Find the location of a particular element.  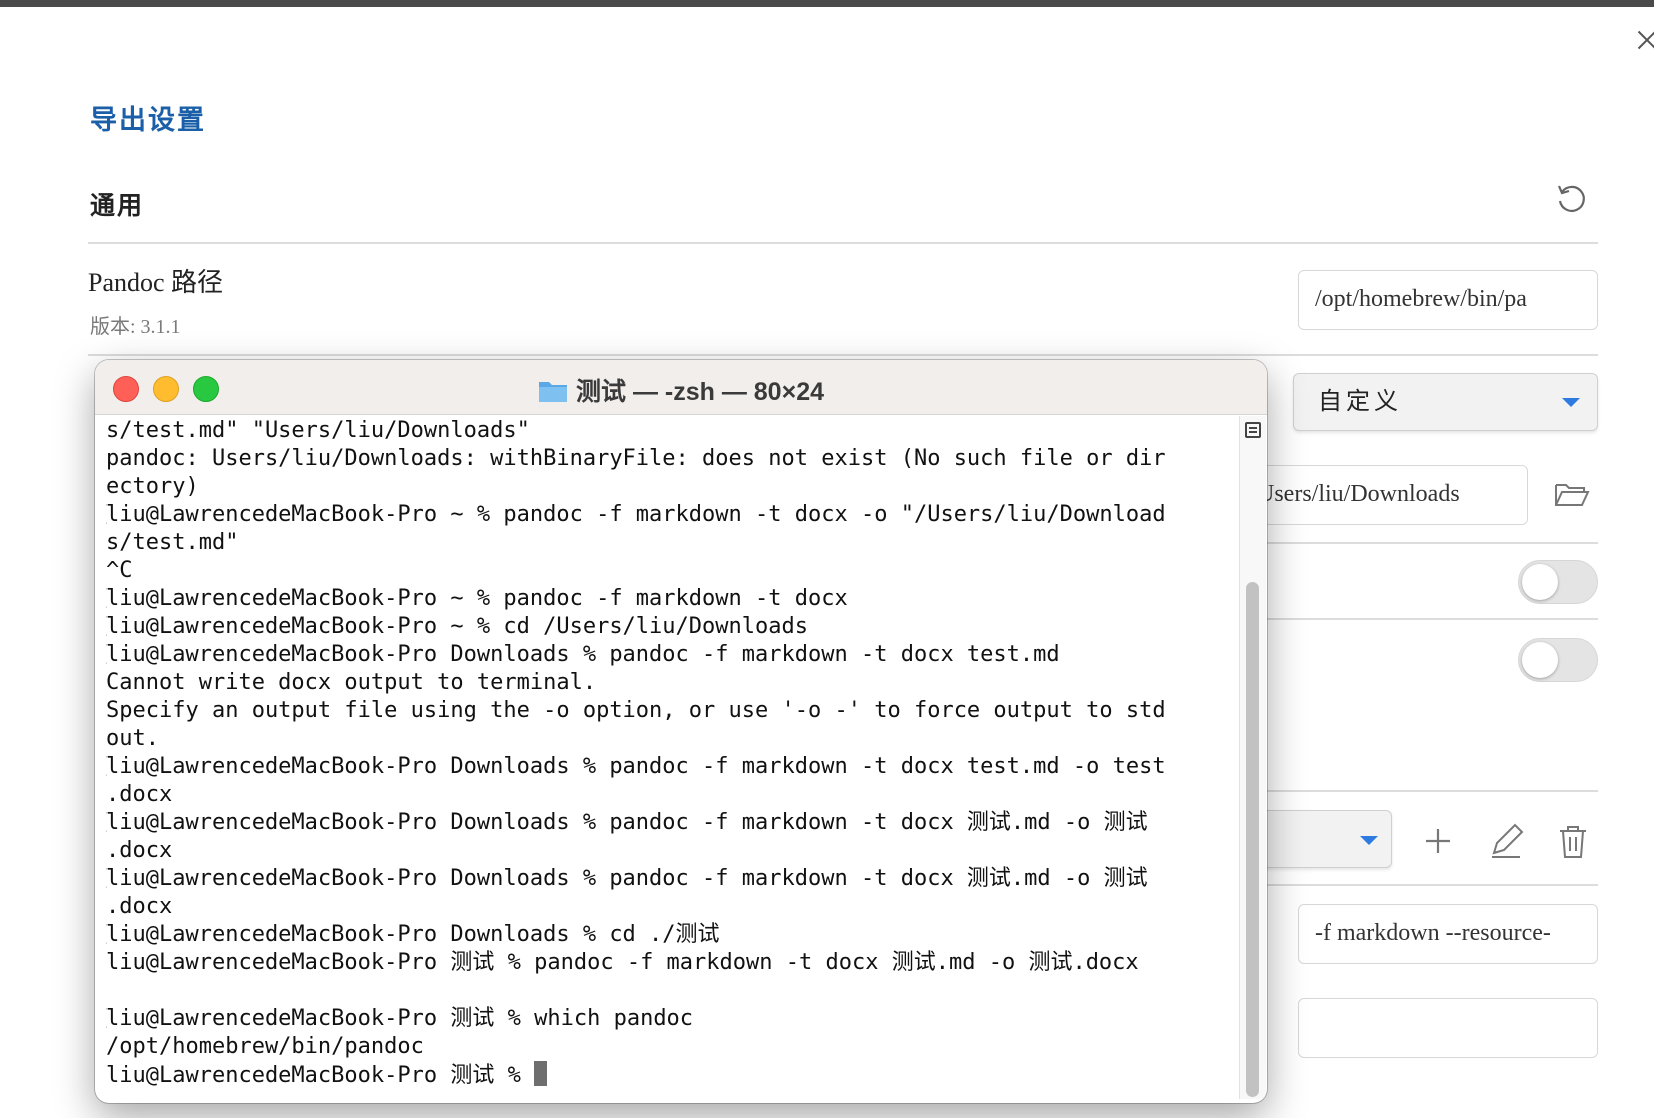

terminal-line-text: ectory) is located at coordinates (152, 486).